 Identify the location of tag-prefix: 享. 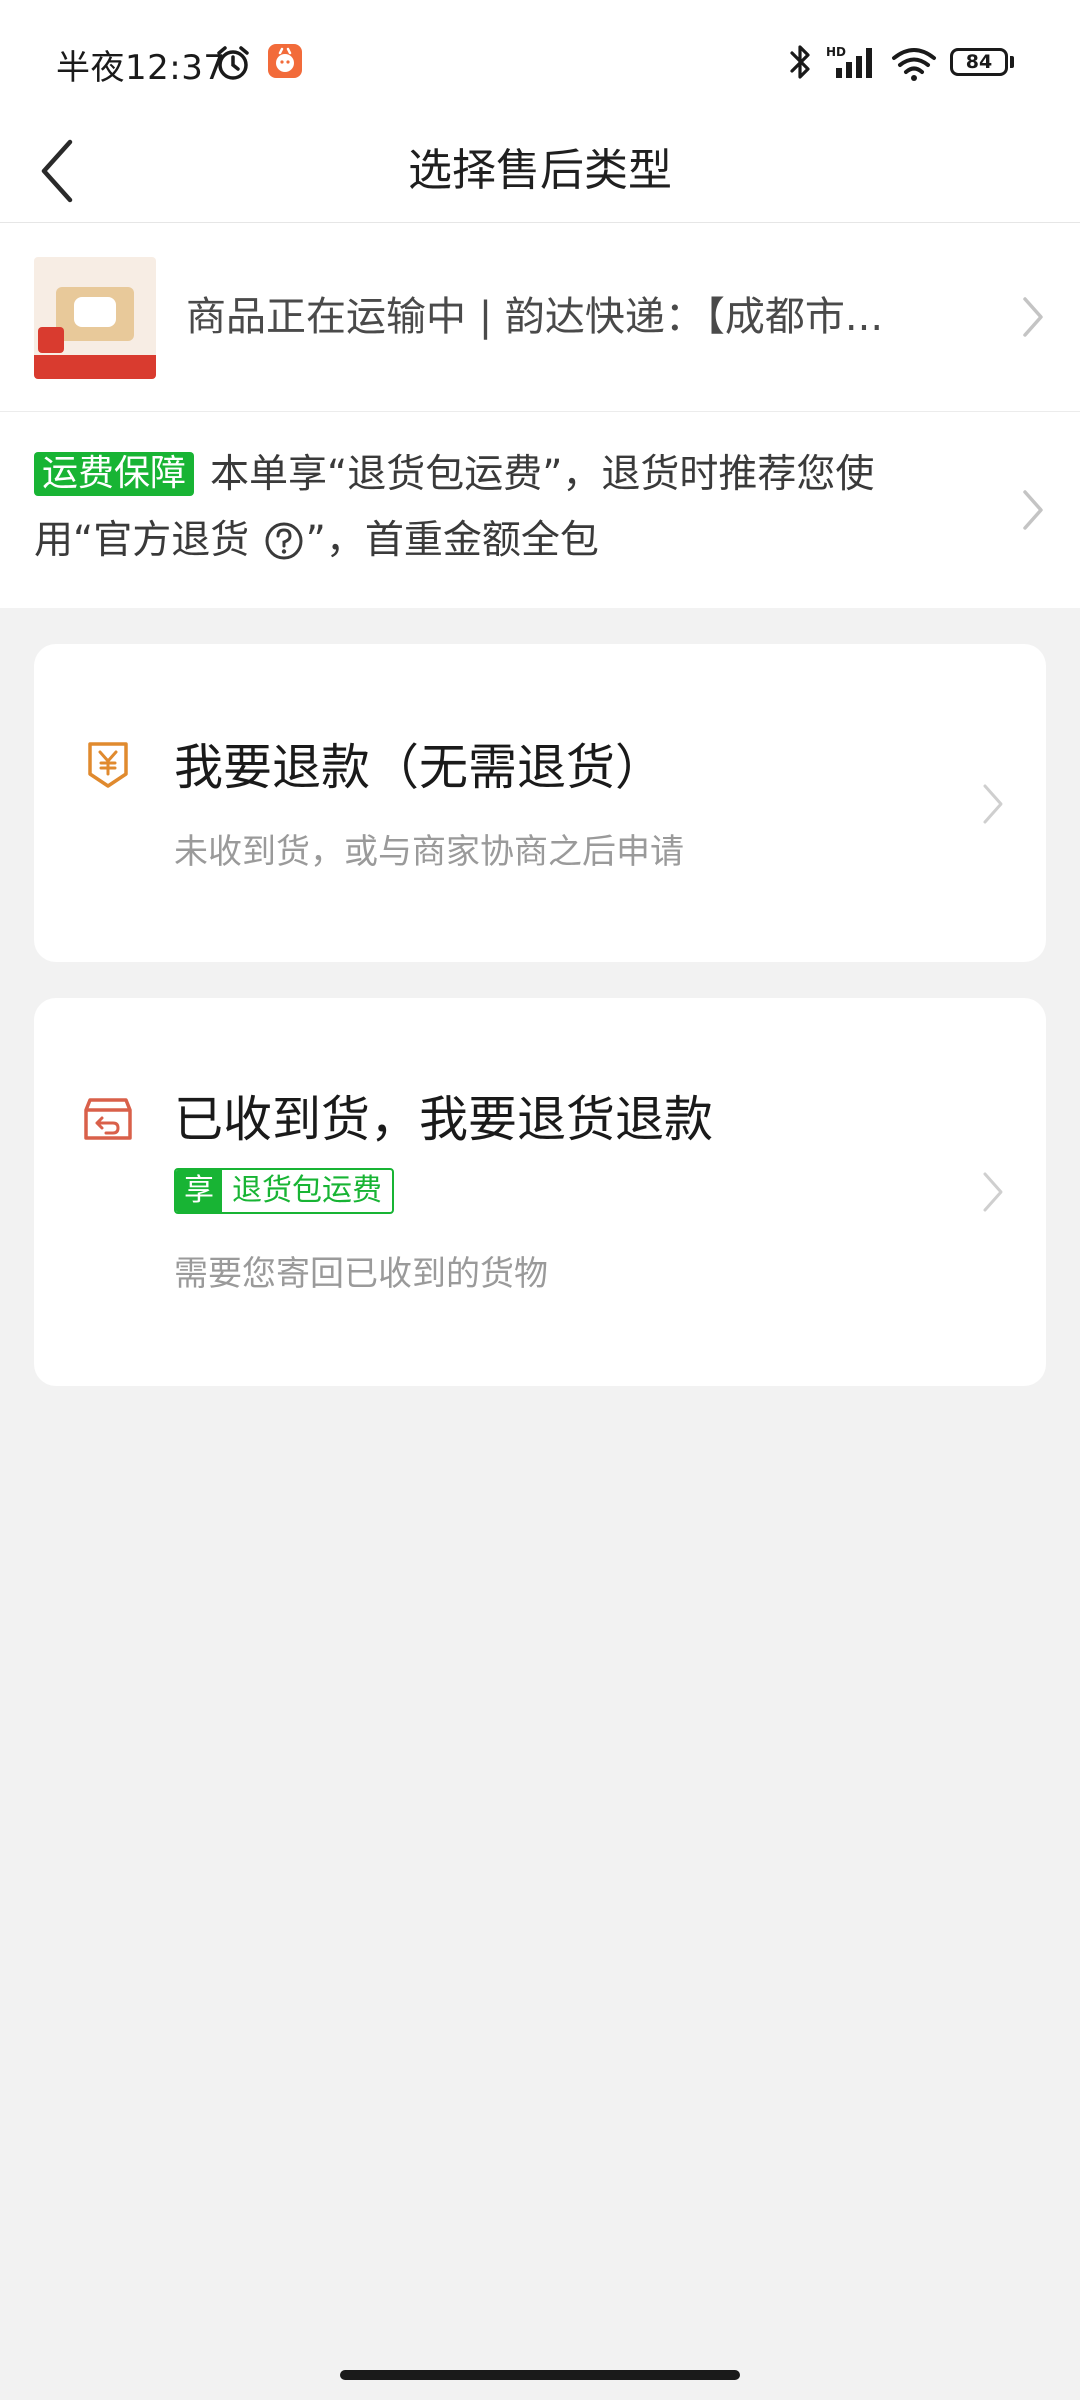
(199, 1191).